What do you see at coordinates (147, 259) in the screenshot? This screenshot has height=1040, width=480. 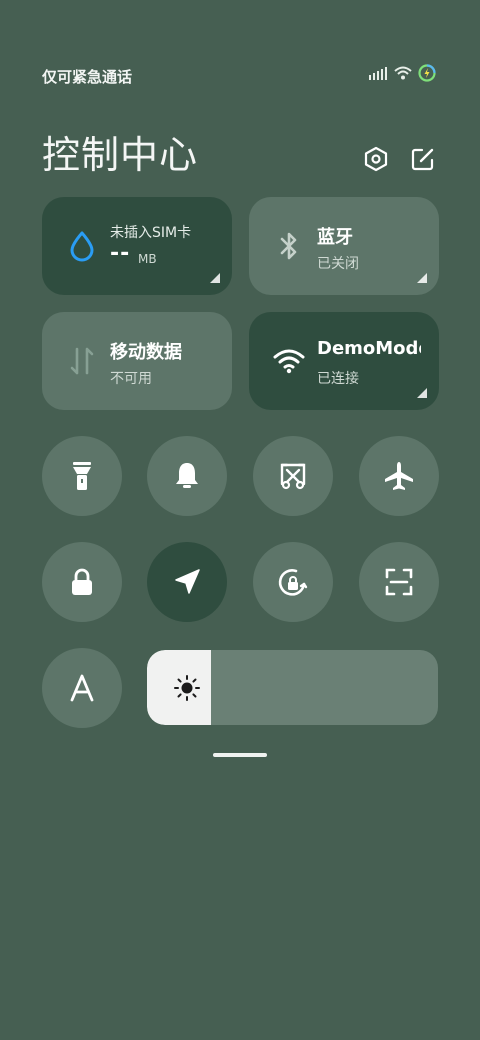 I see `data-usage-unit: MB` at bounding box center [147, 259].